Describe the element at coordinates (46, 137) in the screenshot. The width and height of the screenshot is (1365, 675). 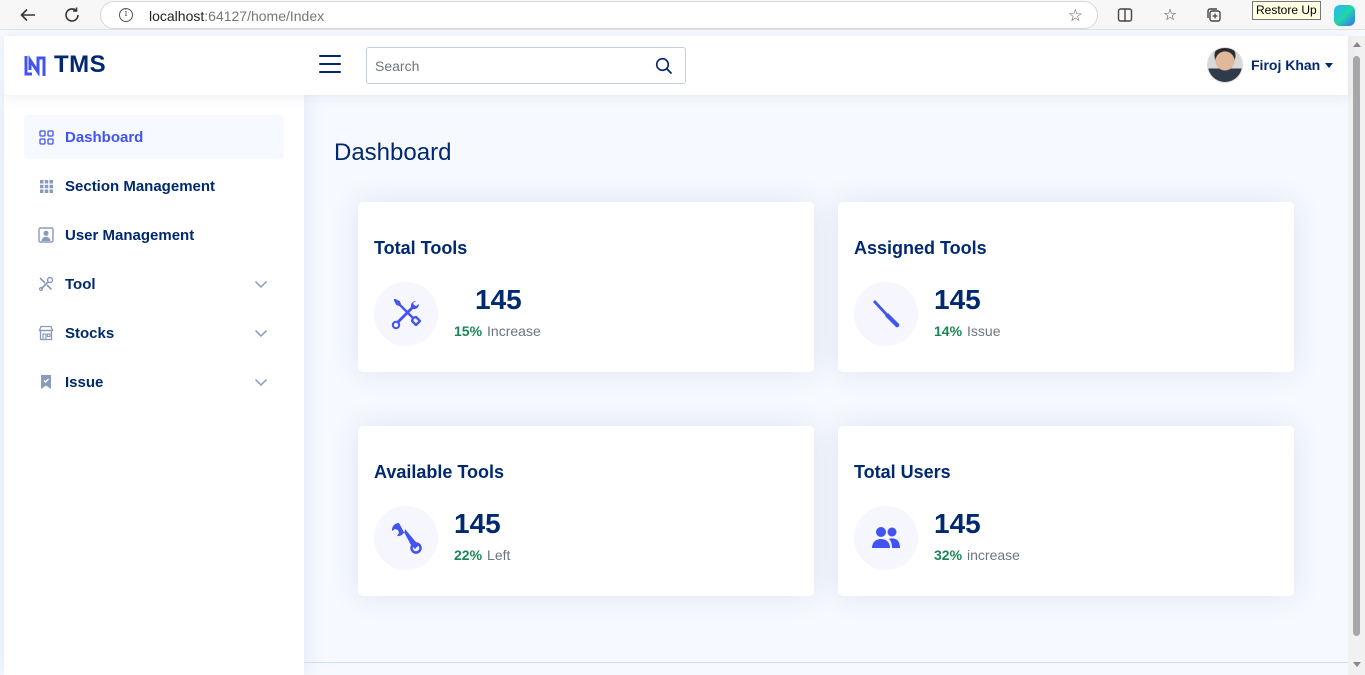
I see `grid-icon` at that location.